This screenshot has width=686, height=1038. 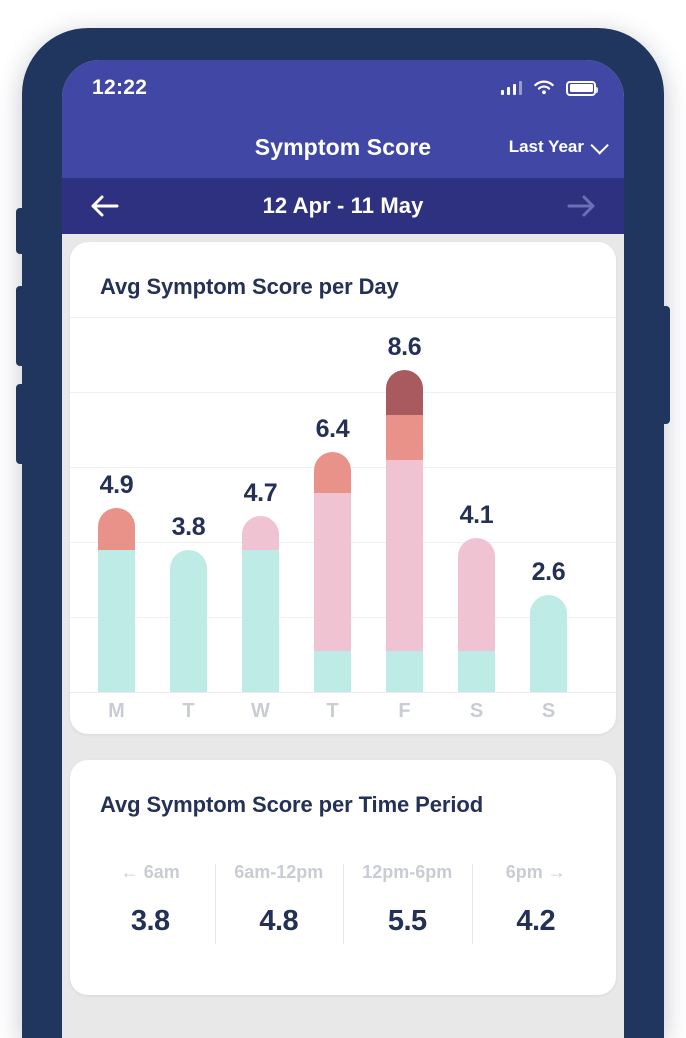 What do you see at coordinates (546, 146) in the screenshot?
I see `period-selector-label: Last Year` at bounding box center [546, 146].